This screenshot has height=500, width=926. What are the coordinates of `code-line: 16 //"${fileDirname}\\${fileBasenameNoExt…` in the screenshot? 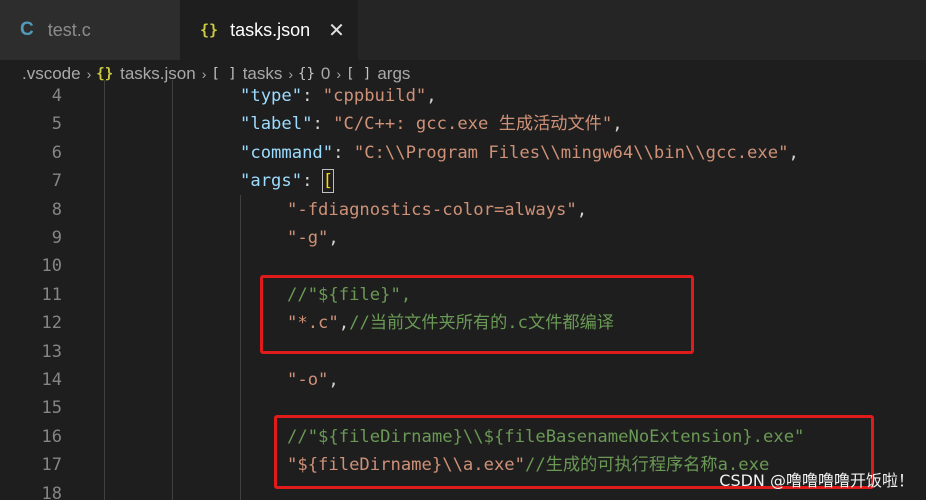 It's located at (463, 437).